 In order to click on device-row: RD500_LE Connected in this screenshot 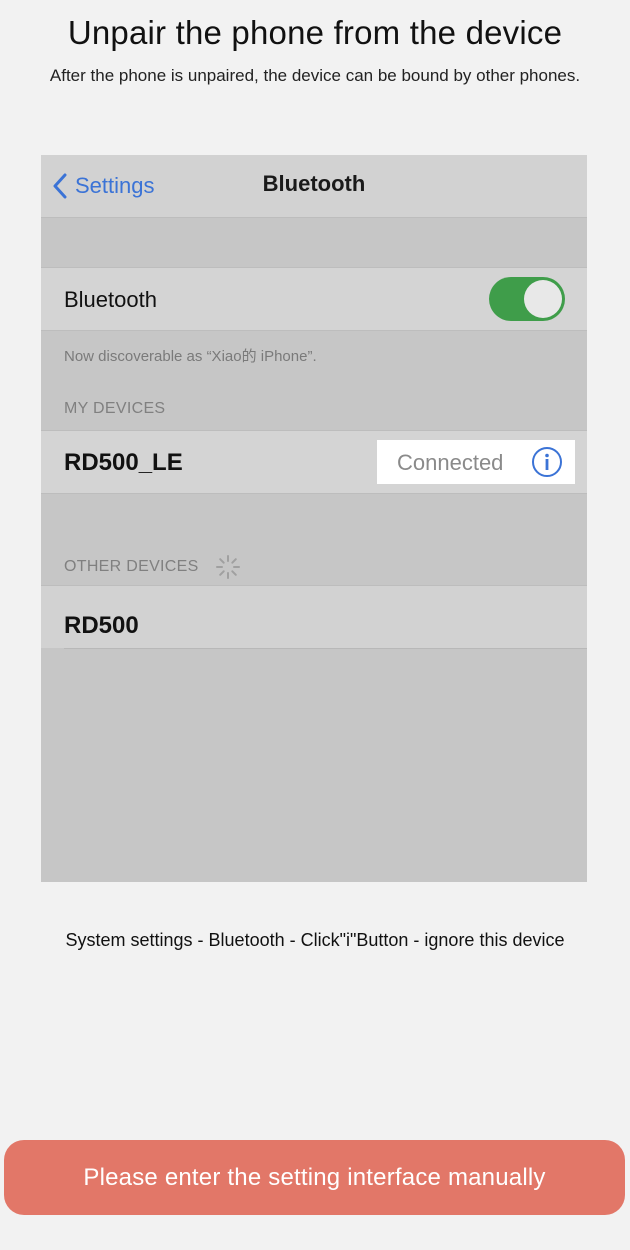, I will do `click(314, 462)`.